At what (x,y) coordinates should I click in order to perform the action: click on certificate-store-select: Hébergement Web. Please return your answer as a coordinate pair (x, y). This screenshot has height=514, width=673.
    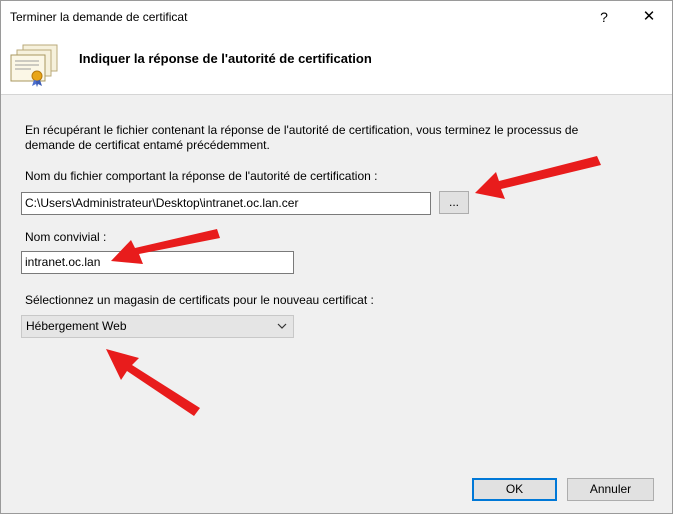
    Looking at the image, I should click on (157, 326).